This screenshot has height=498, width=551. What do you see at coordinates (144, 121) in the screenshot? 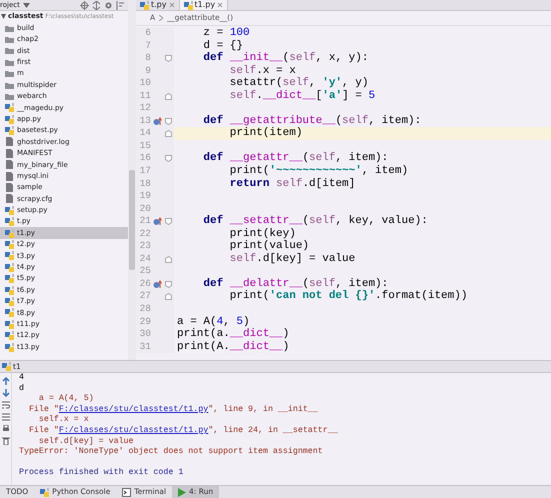
I see `line-number: 13` at bounding box center [144, 121].